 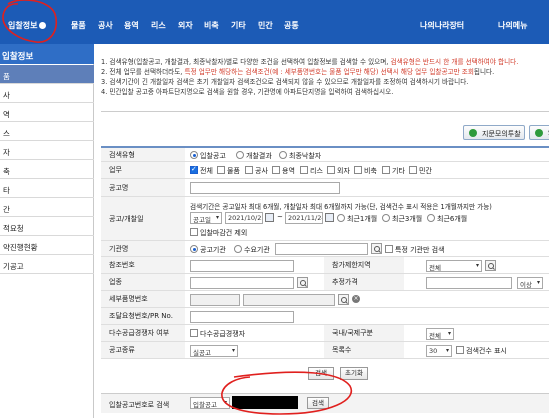 What do you see at coordinates (244, 218) in the screenshot?
I see `date-from-input: 2021/10/25` at bounding box center [244, 218].